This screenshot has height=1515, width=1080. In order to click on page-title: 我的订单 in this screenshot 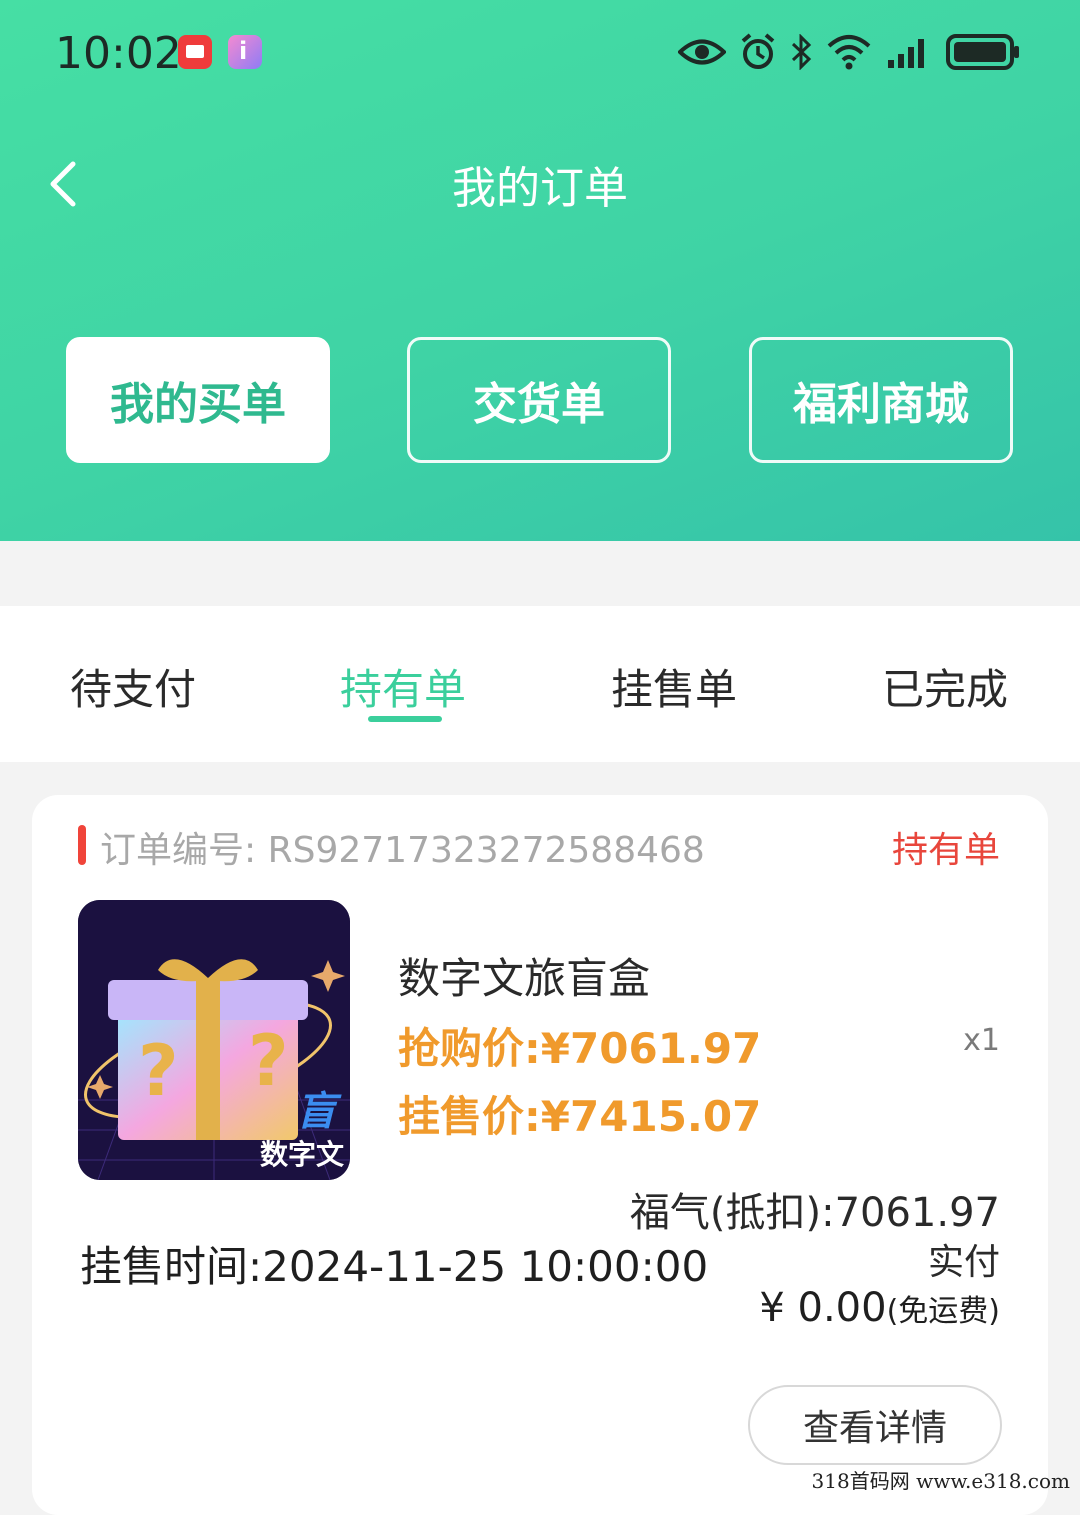, I will do `click(540, 188)`.